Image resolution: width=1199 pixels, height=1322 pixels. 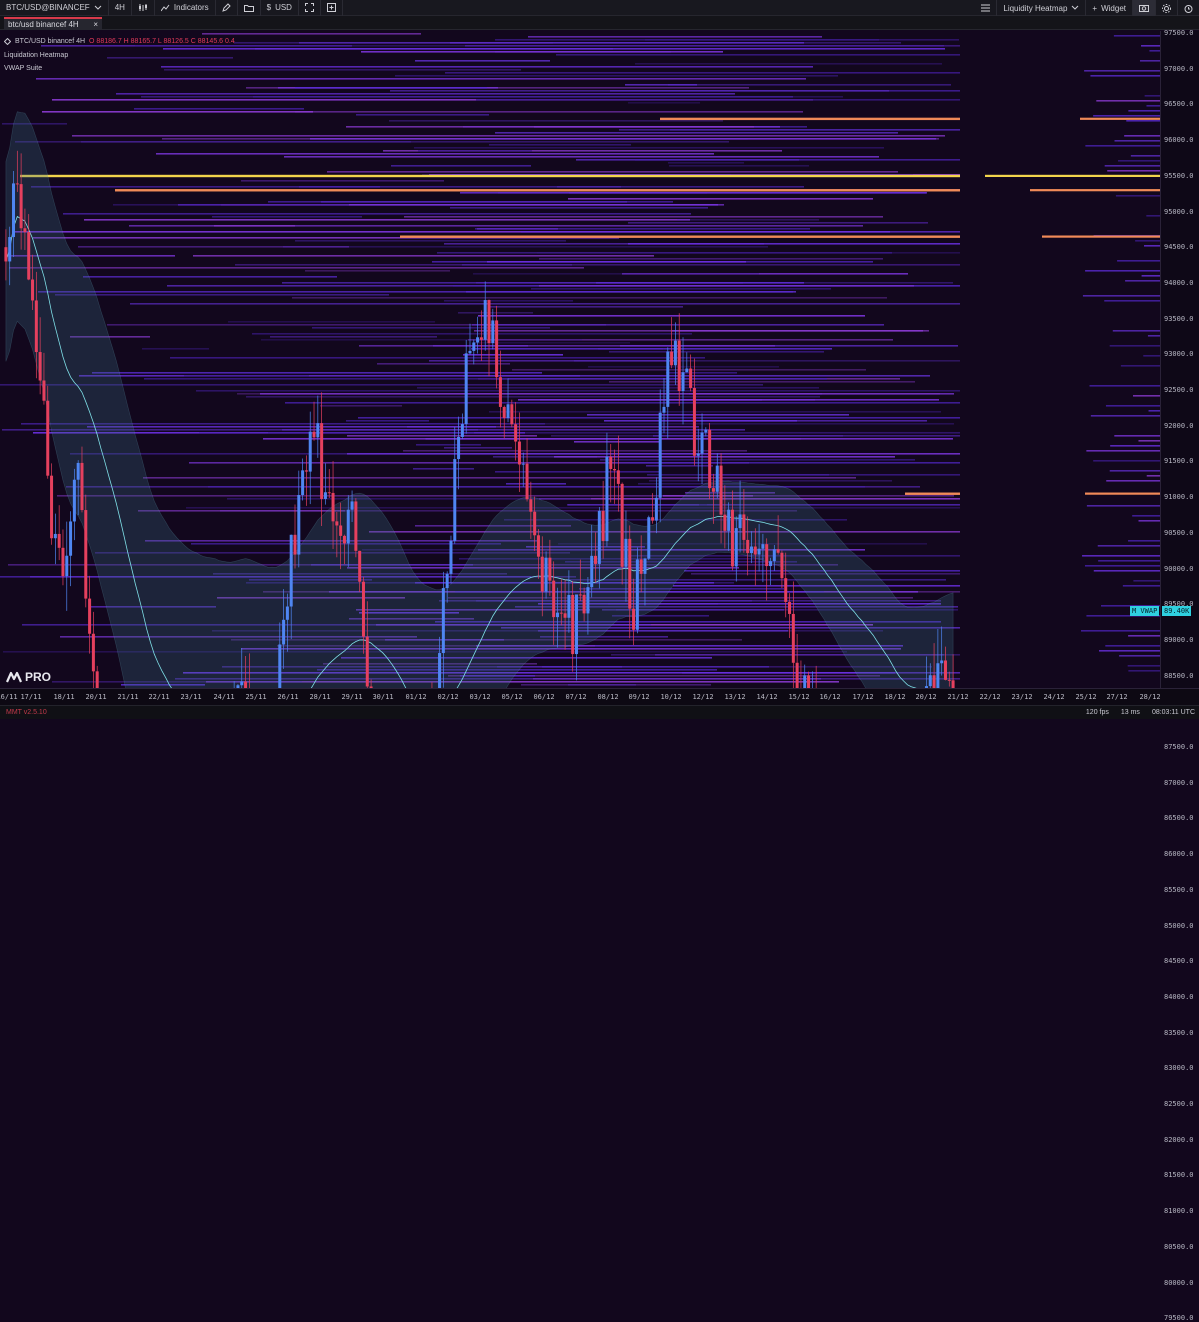 I want to click on alarm-icon, so click(x=1188, y=8).